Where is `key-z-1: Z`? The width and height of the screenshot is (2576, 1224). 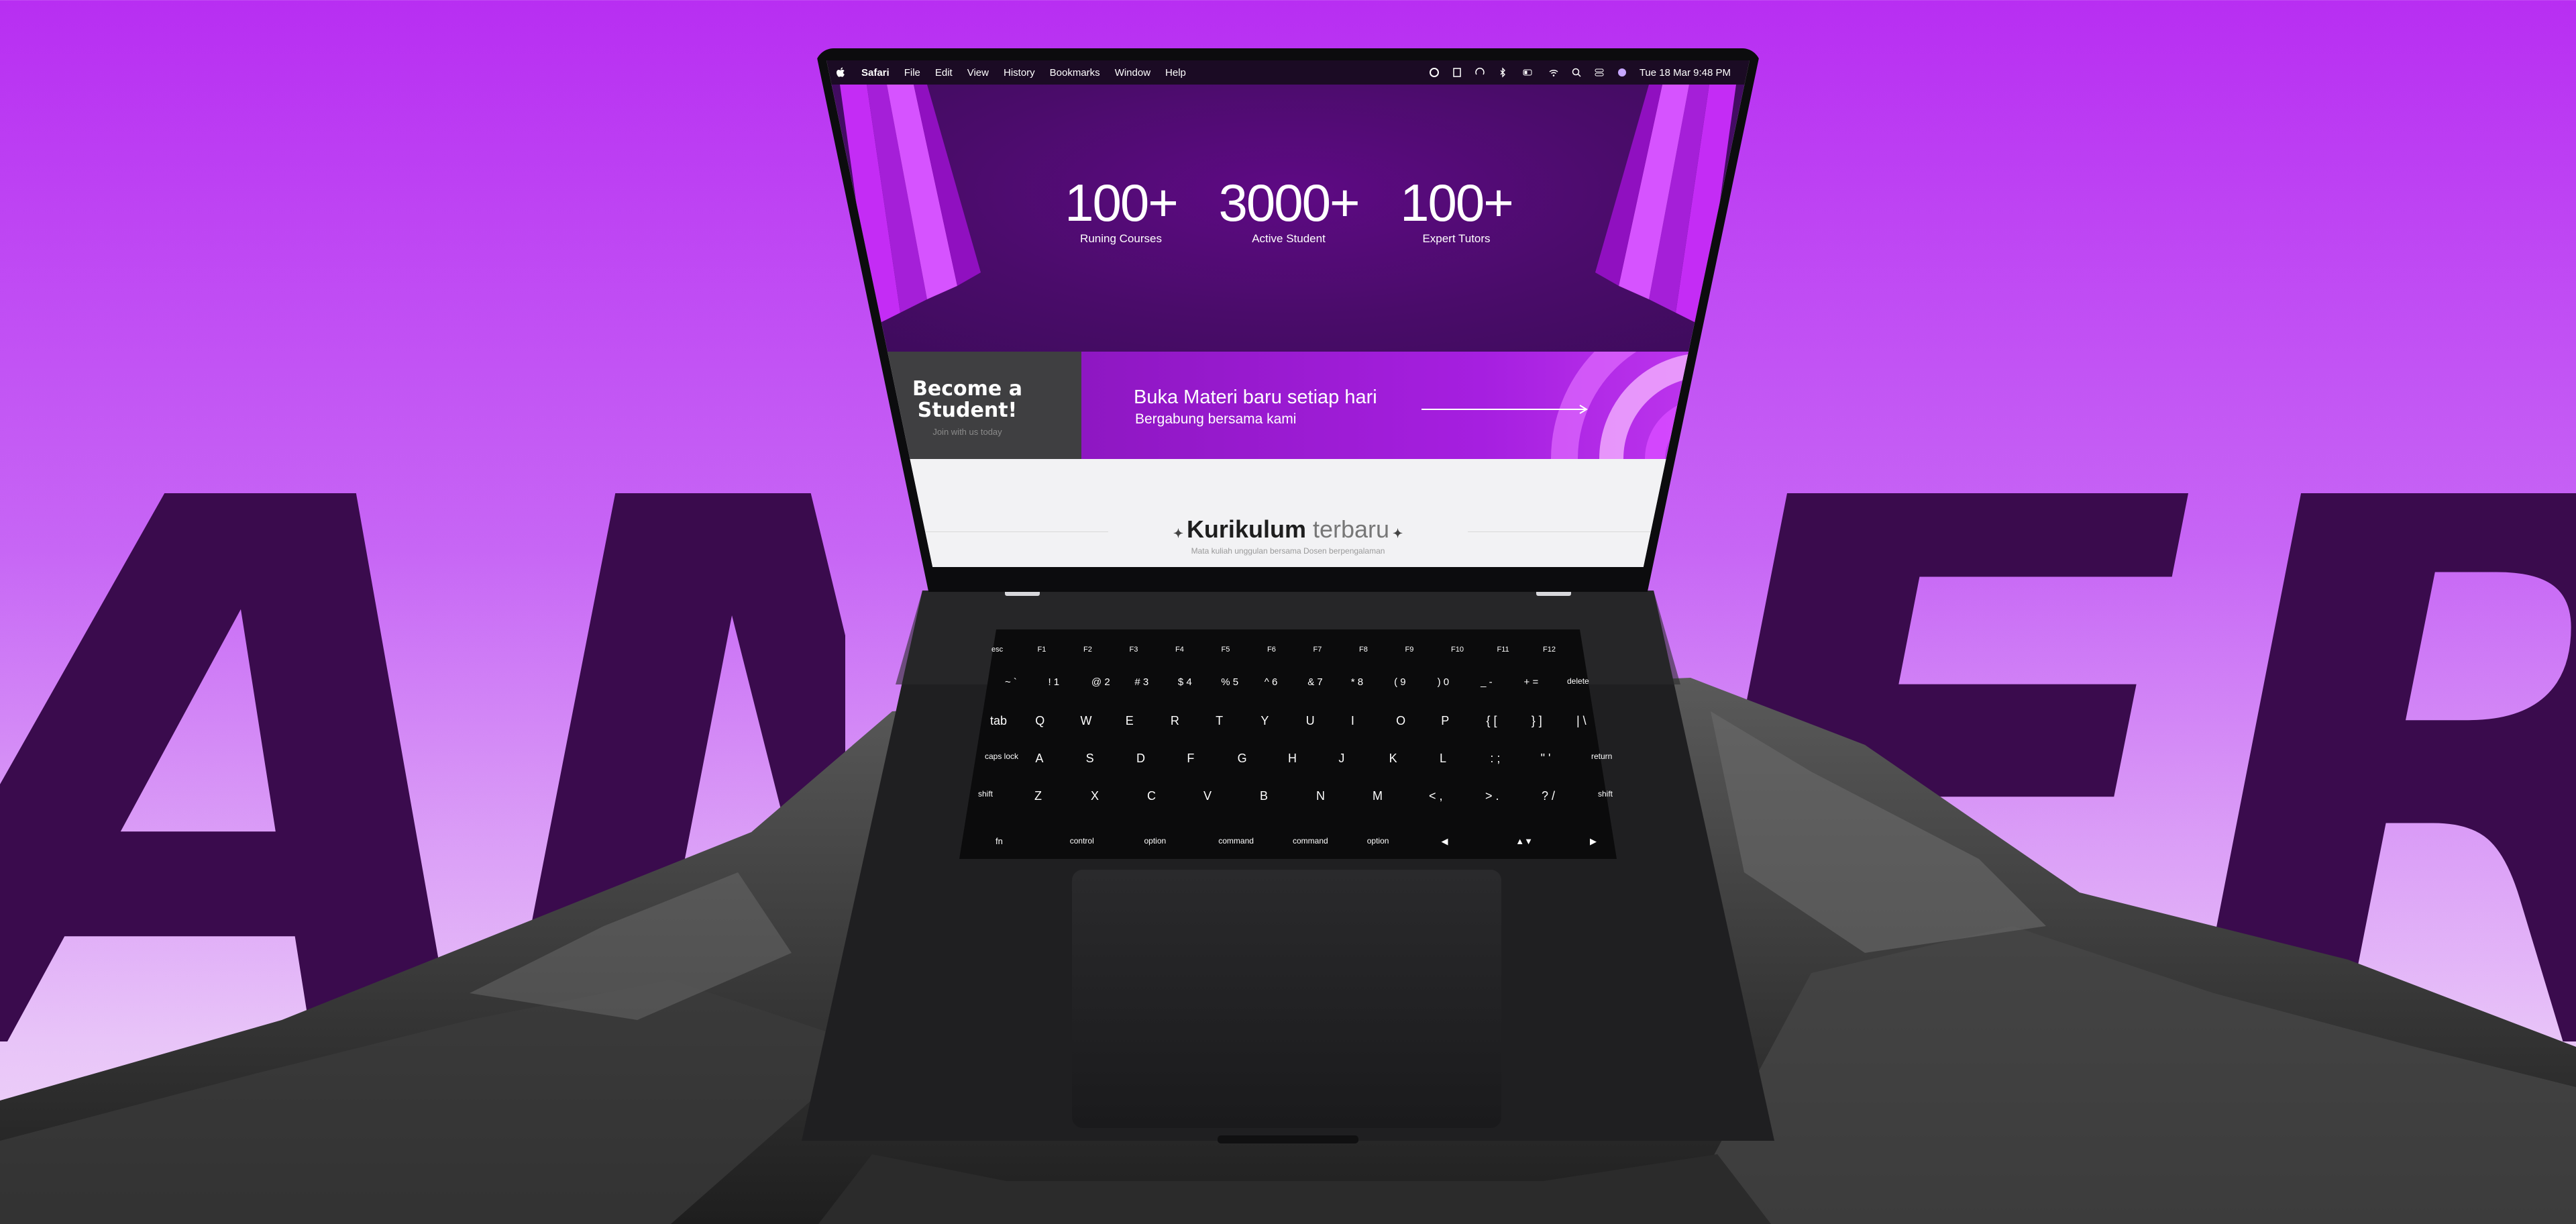
key-z-1: Z is located at coordinates (1038, 796).